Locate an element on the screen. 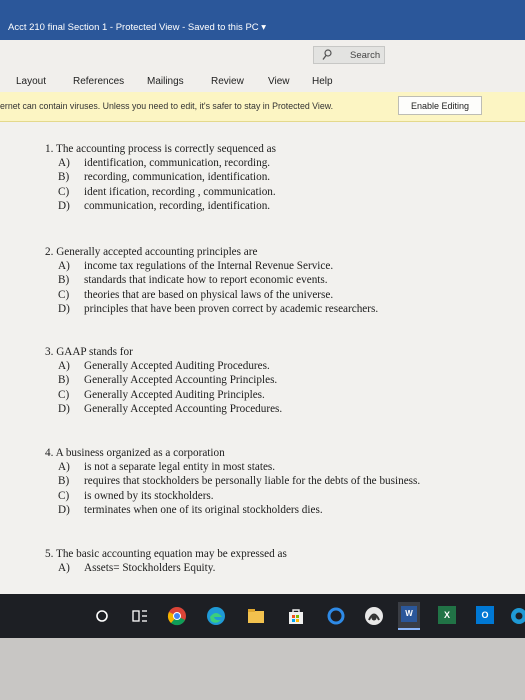 This screenshot has height=700, width=525. search-icon is located at coordinates (327, 54).